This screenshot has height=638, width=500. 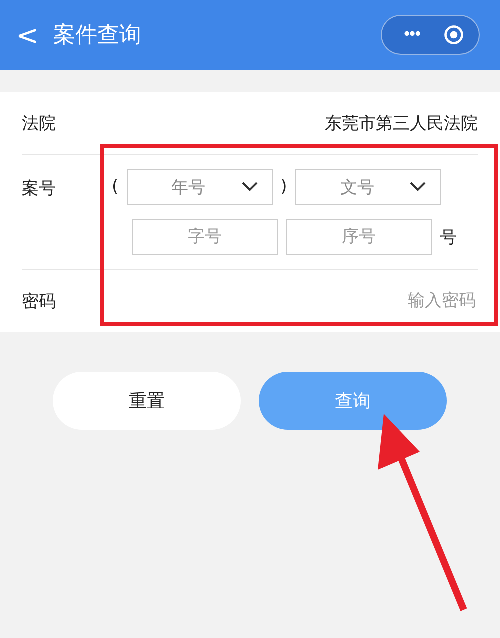 I want to click on paren-text: (, so click(x=115, y=187).